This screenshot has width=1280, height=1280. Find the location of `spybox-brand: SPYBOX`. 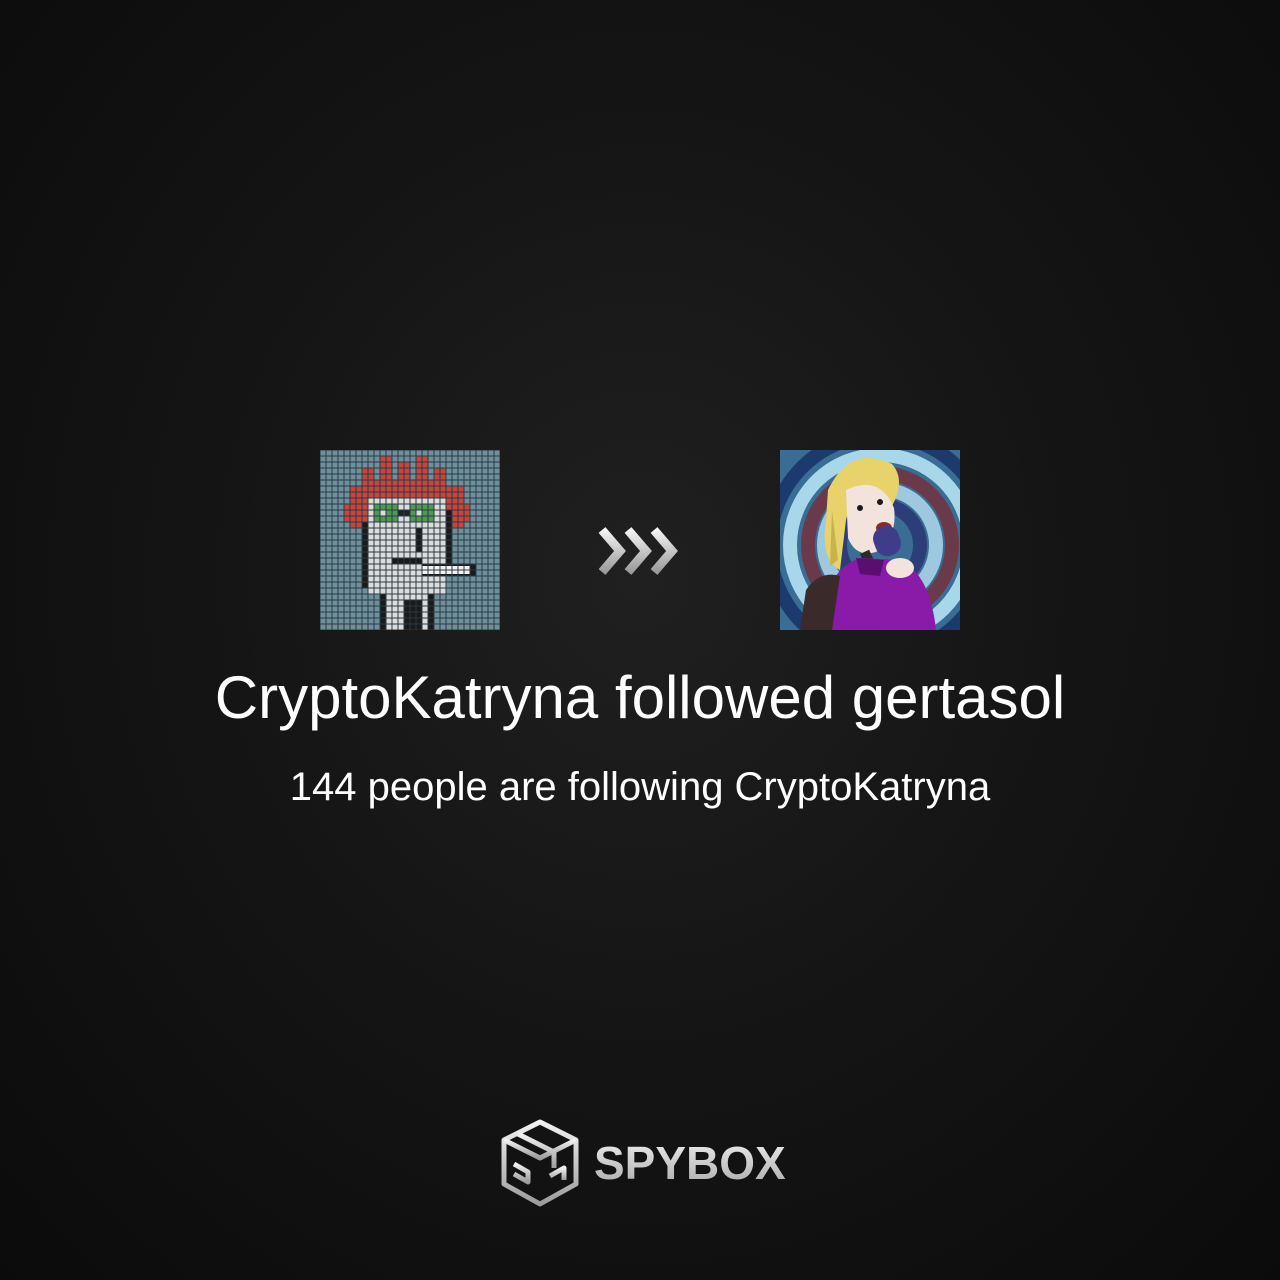

spybox-brand: SPYBOX is located at coordinates (643, 1163).